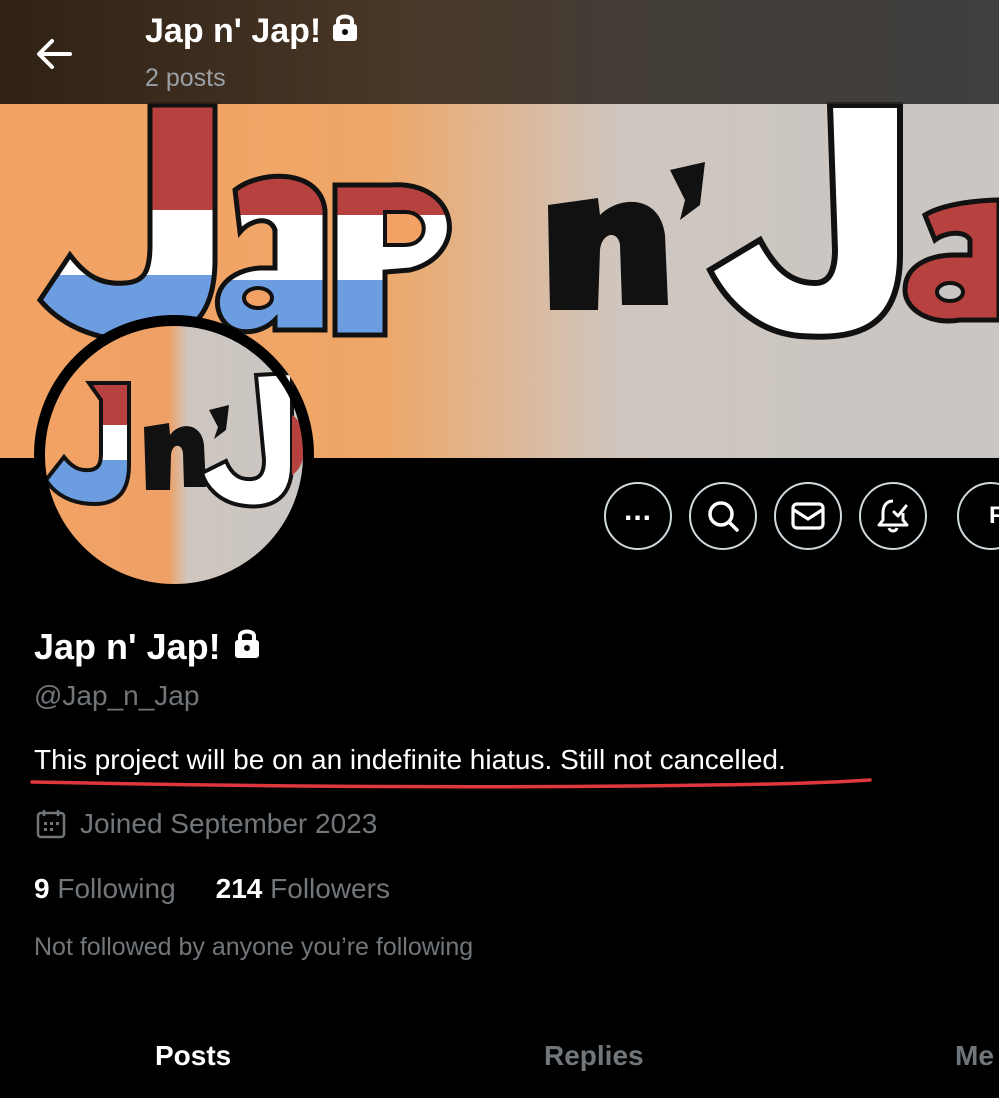  What do you see at coordinates (127, 646) in the screenshot?
I see `profile-name-text: Jap n' Jap!` at bounding box center [127, 646].